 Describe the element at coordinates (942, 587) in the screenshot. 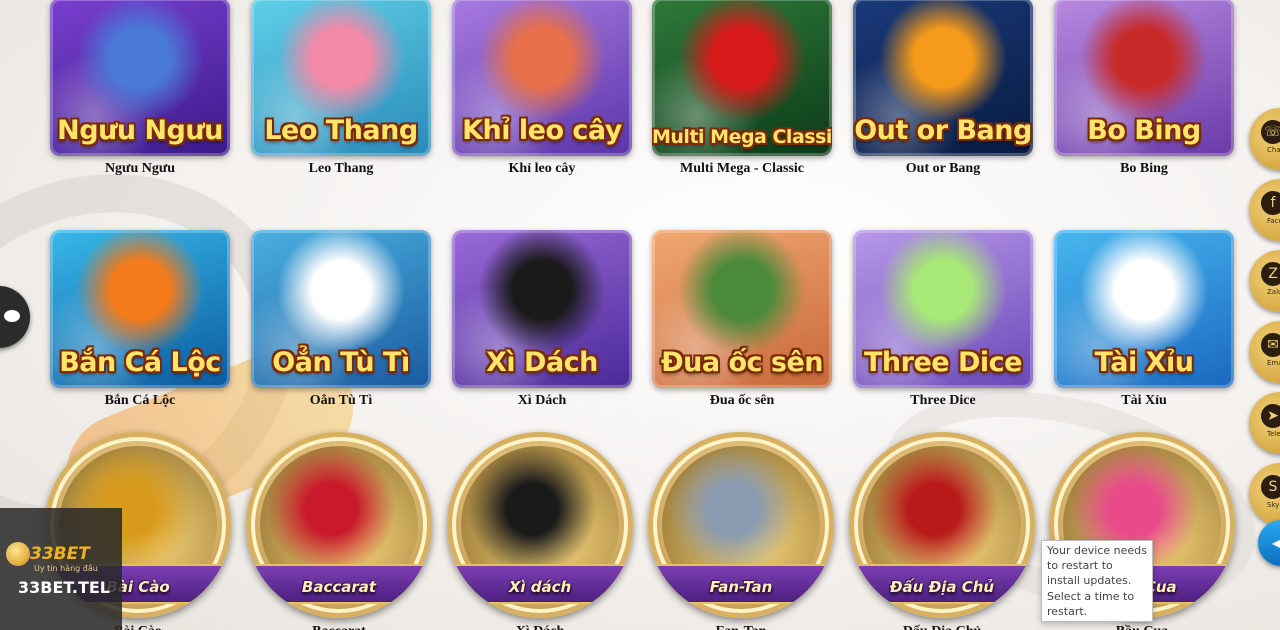

I see `game-title: Đấu Địa Chủ` at that location.